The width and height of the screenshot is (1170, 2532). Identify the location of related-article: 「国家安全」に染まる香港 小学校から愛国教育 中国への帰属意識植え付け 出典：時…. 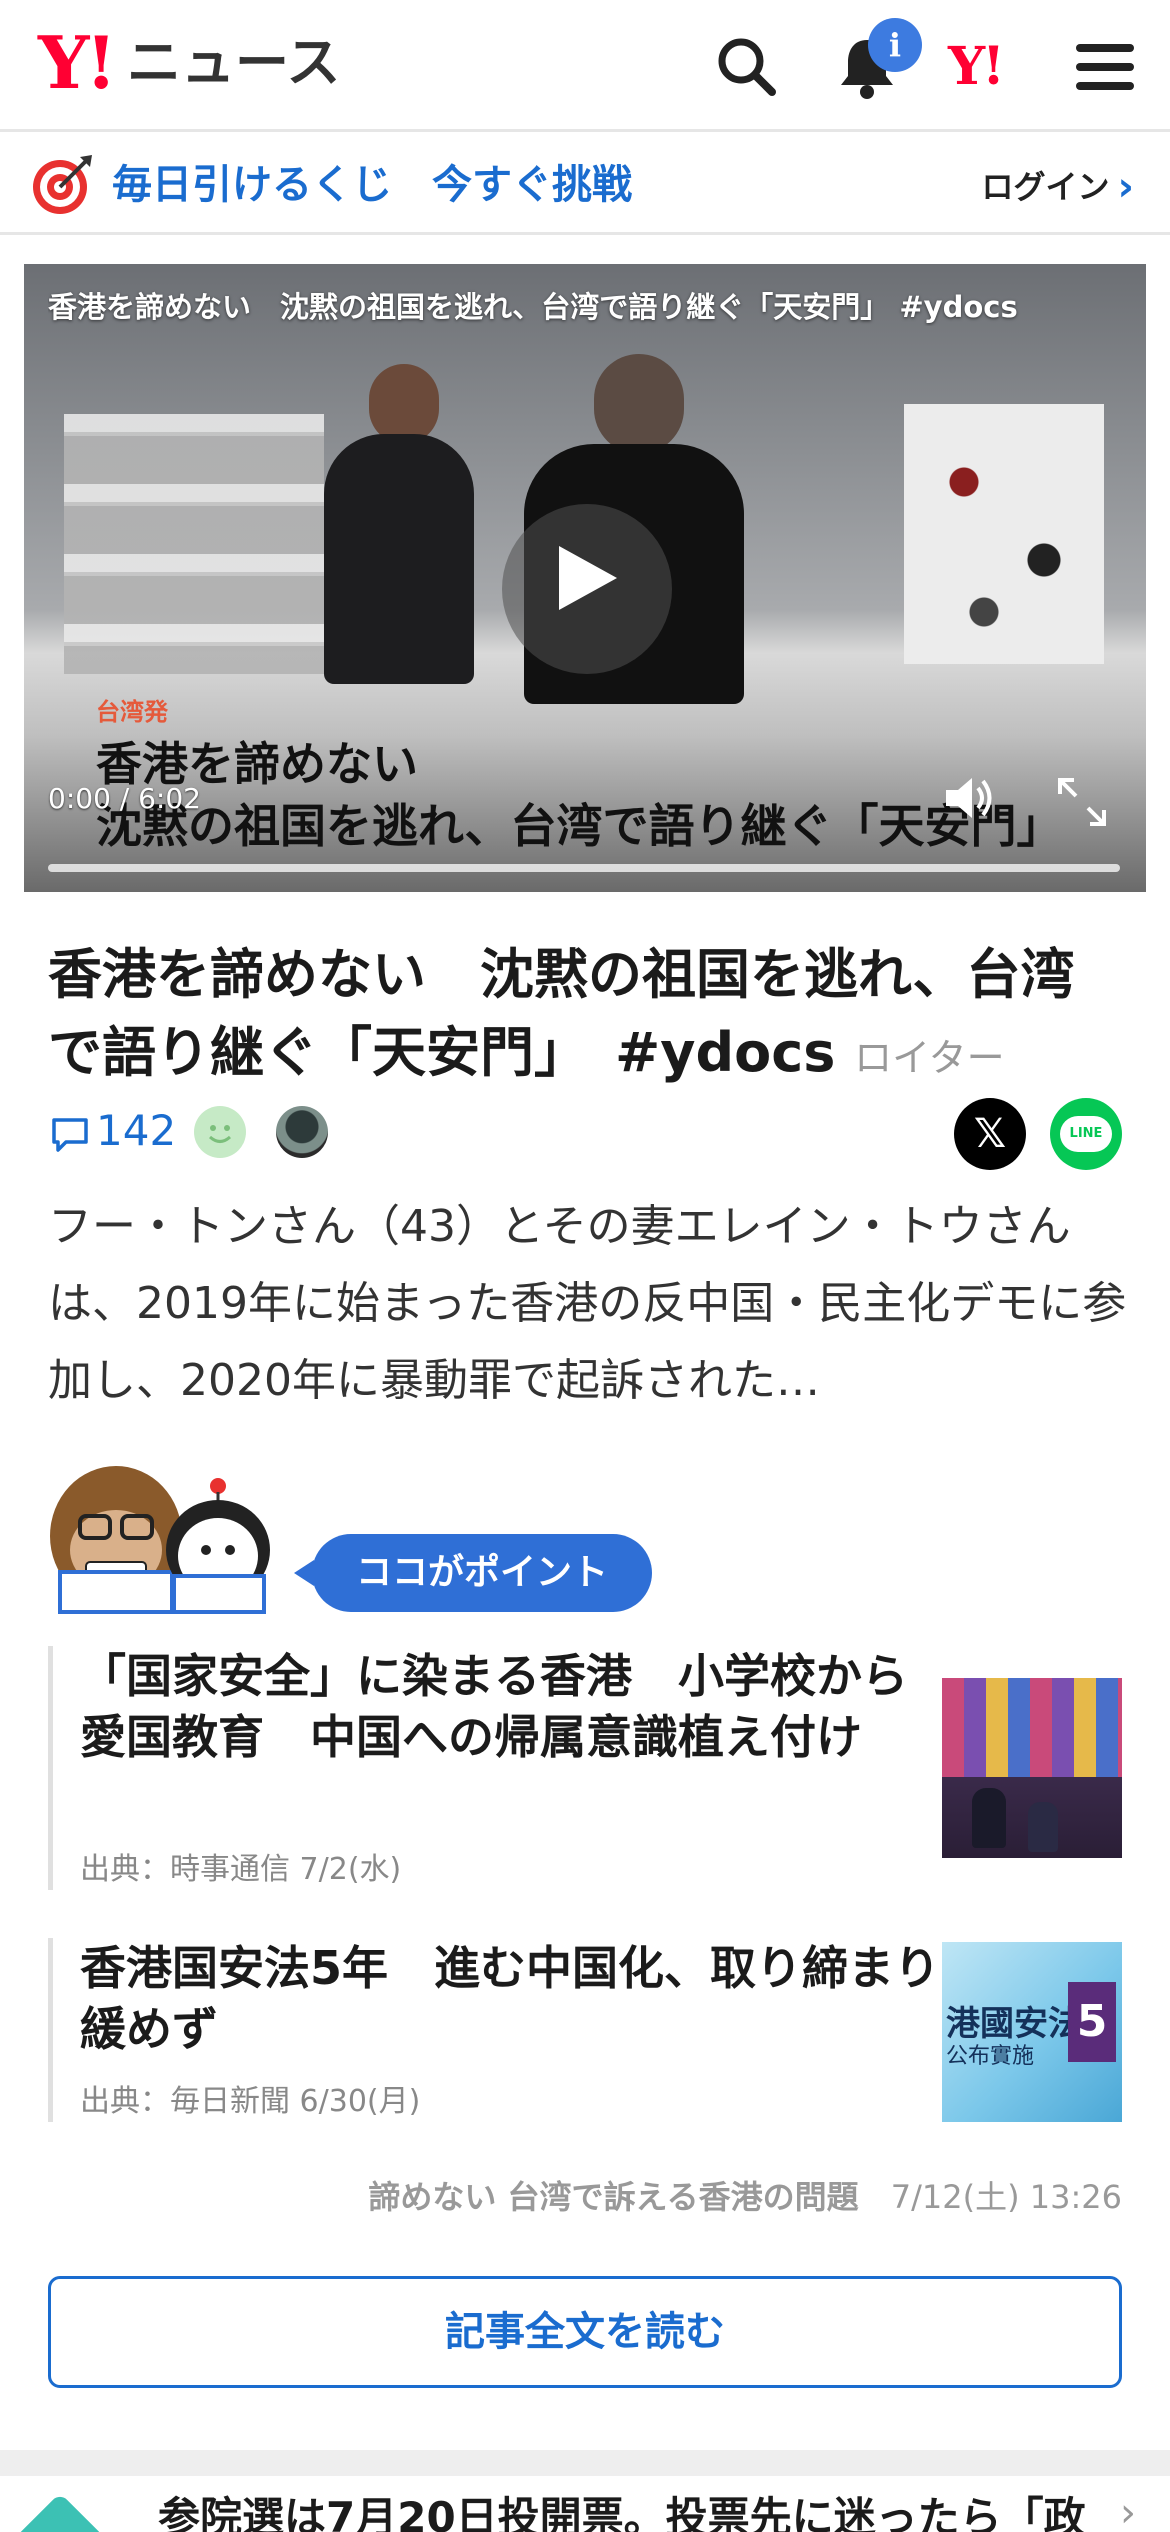
(585, 1768).